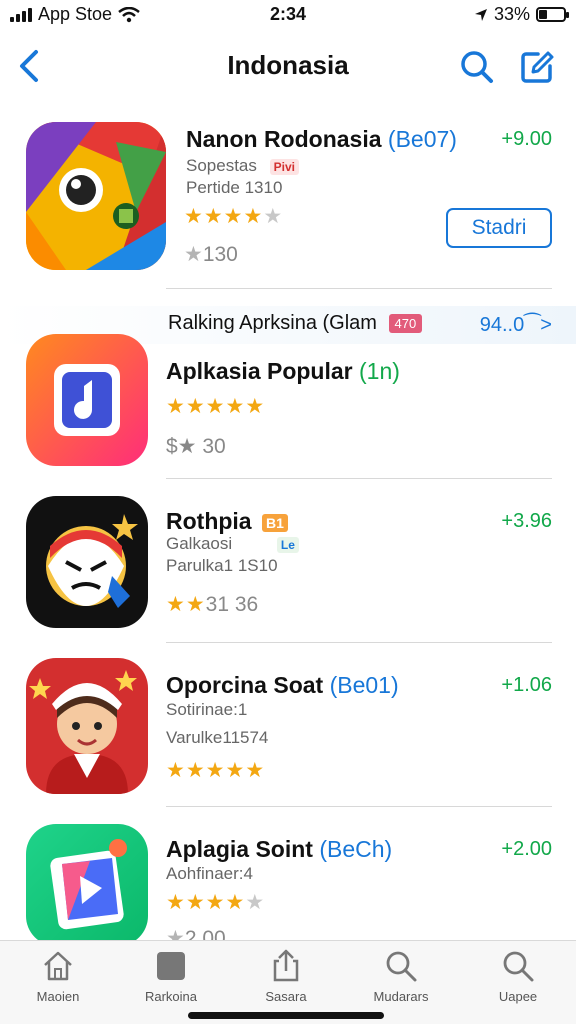  I want to click on tab-label: Uapee, so click(518, 996).